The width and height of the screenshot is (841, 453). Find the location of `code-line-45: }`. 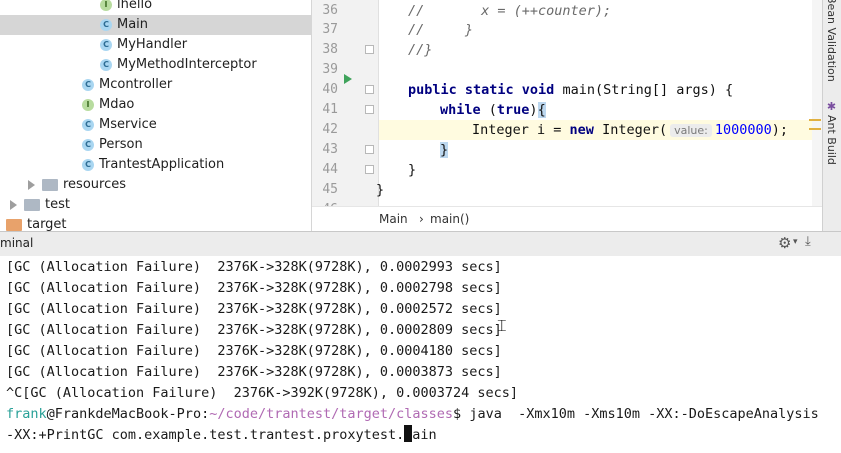

code-line-45: } is located at coordinates (380, 190).